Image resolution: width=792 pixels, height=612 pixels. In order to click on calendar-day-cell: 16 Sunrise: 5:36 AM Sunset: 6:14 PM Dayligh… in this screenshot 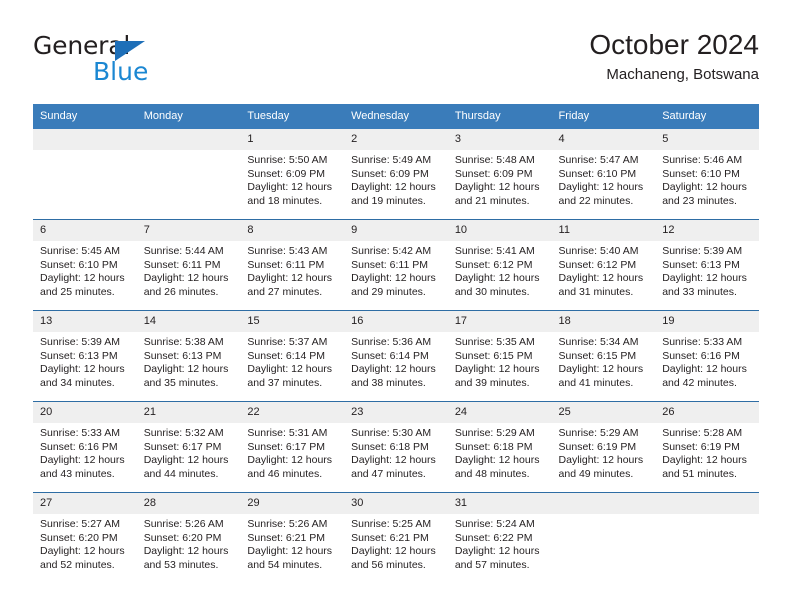, I will do `click(396, 356)`.